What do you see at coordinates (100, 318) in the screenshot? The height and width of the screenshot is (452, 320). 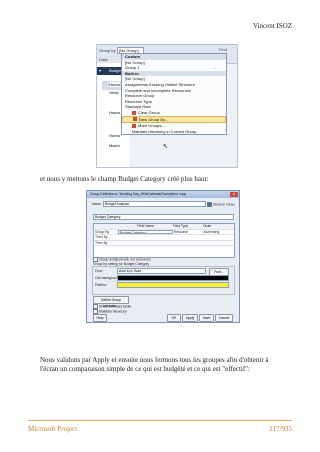 I see `help-button: Help` at bounding box center [100, 318].